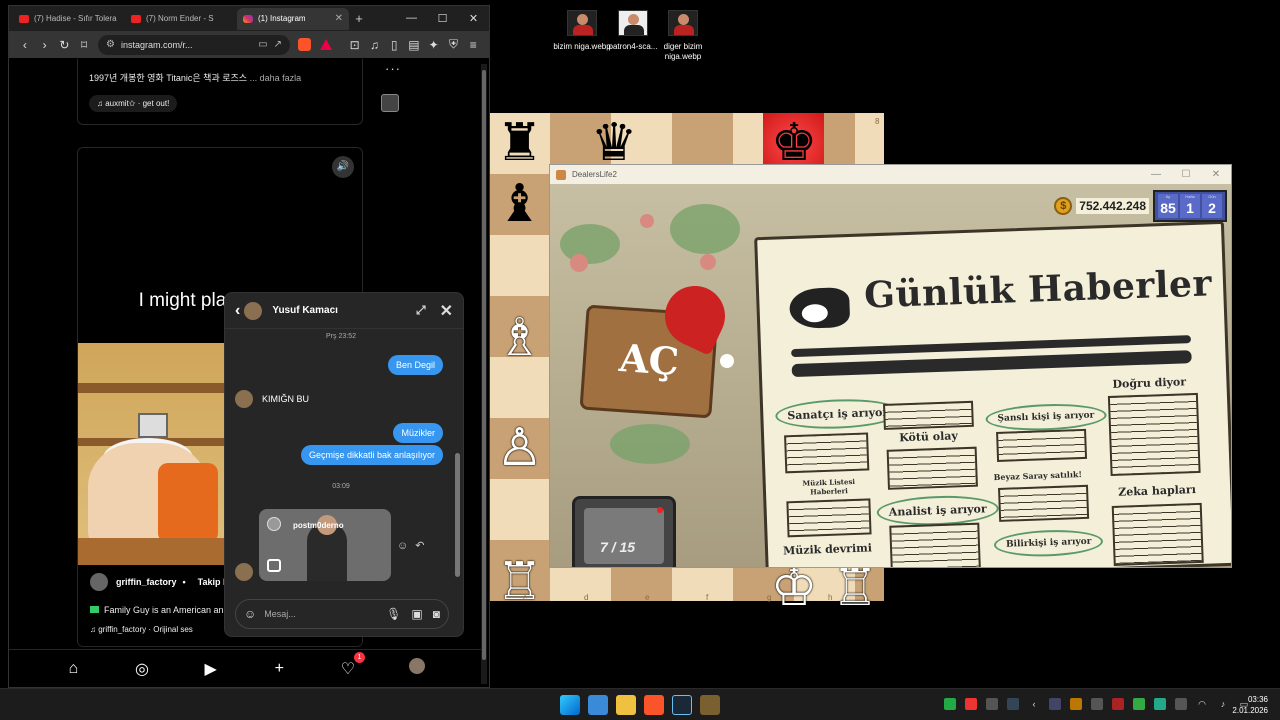  I want to click on tab-search-icon: ⊡, so click(355, 45).